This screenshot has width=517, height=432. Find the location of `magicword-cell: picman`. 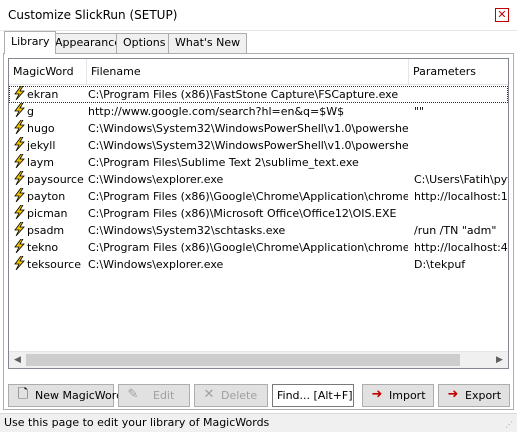

magicword-cell: picman is located at coordinates (50, 213).